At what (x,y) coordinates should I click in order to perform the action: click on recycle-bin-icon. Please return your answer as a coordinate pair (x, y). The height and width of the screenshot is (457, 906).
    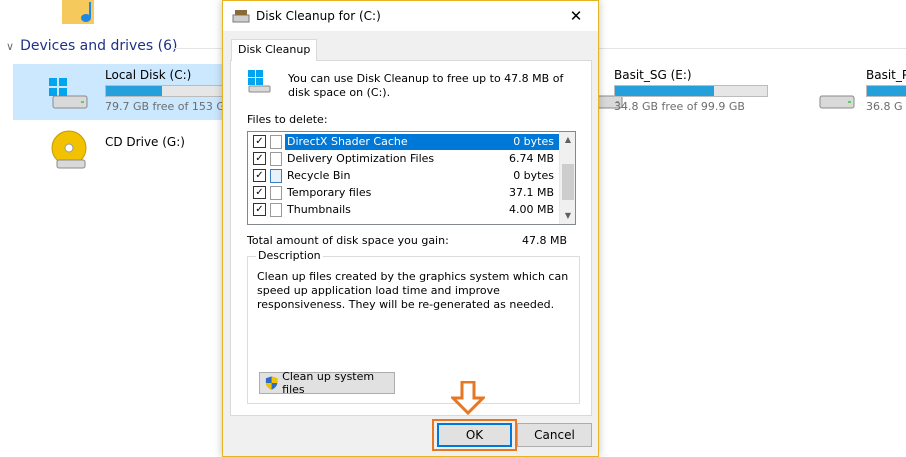
    Looking at the image, I should click on (276, 175).